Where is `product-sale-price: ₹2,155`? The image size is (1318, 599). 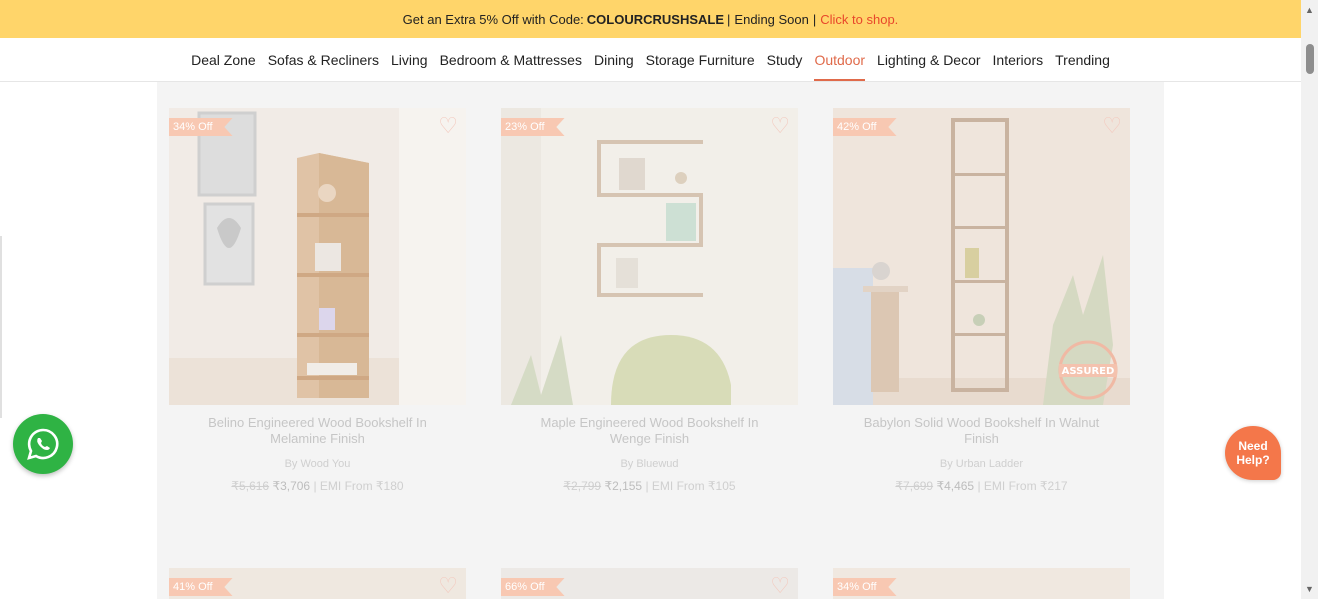 product-sale-price: ₹2,155 is located at coordinates (623, 486).